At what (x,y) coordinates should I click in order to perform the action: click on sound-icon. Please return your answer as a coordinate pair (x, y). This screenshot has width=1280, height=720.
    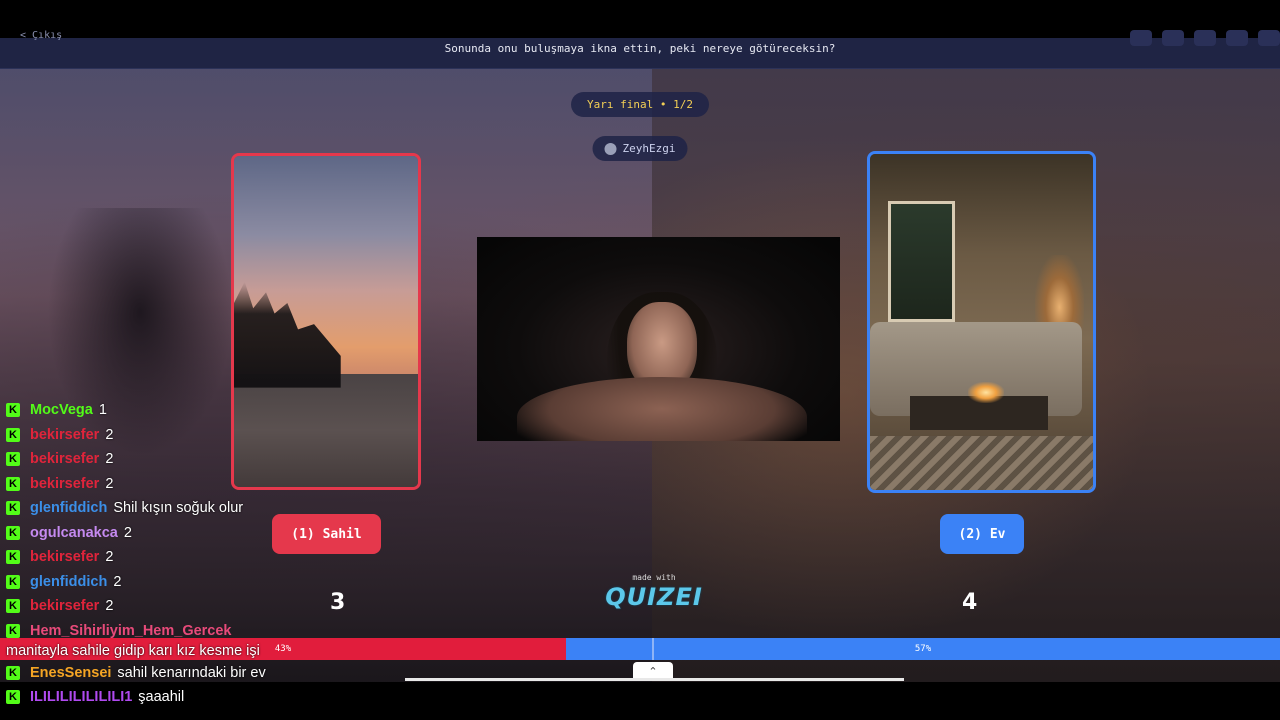
    Looking at the image, I should click on (1205, 38).